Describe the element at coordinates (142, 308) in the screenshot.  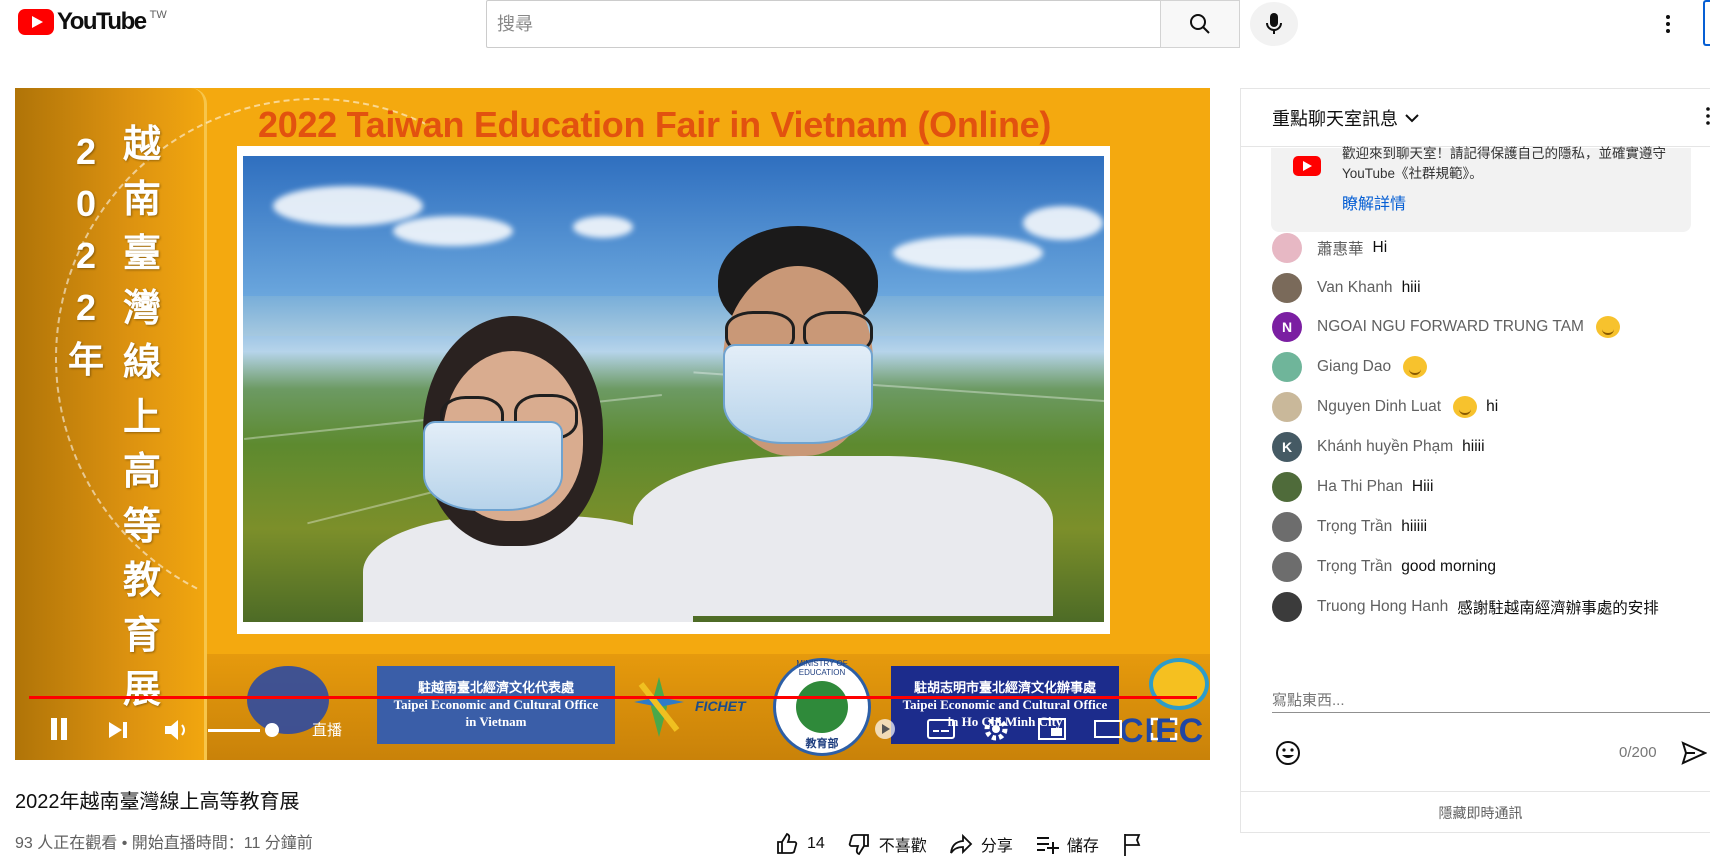
I see `title-char: 灣` at that location.